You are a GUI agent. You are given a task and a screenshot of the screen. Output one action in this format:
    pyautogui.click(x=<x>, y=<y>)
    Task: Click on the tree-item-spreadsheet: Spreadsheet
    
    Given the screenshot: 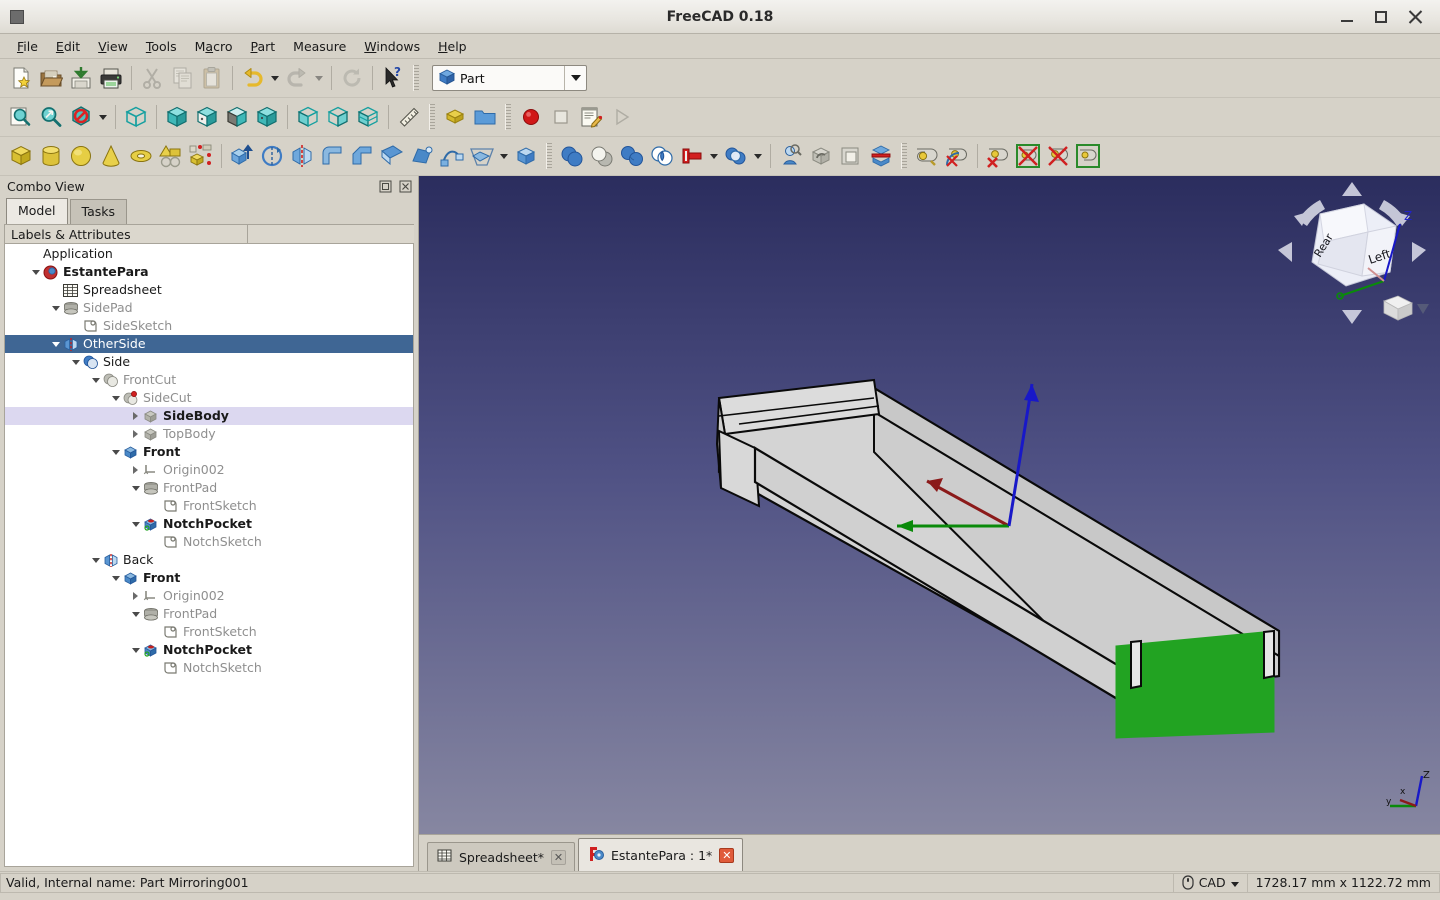 What is the action you would take?
    pyautogui.click(x=209, y=290)
    